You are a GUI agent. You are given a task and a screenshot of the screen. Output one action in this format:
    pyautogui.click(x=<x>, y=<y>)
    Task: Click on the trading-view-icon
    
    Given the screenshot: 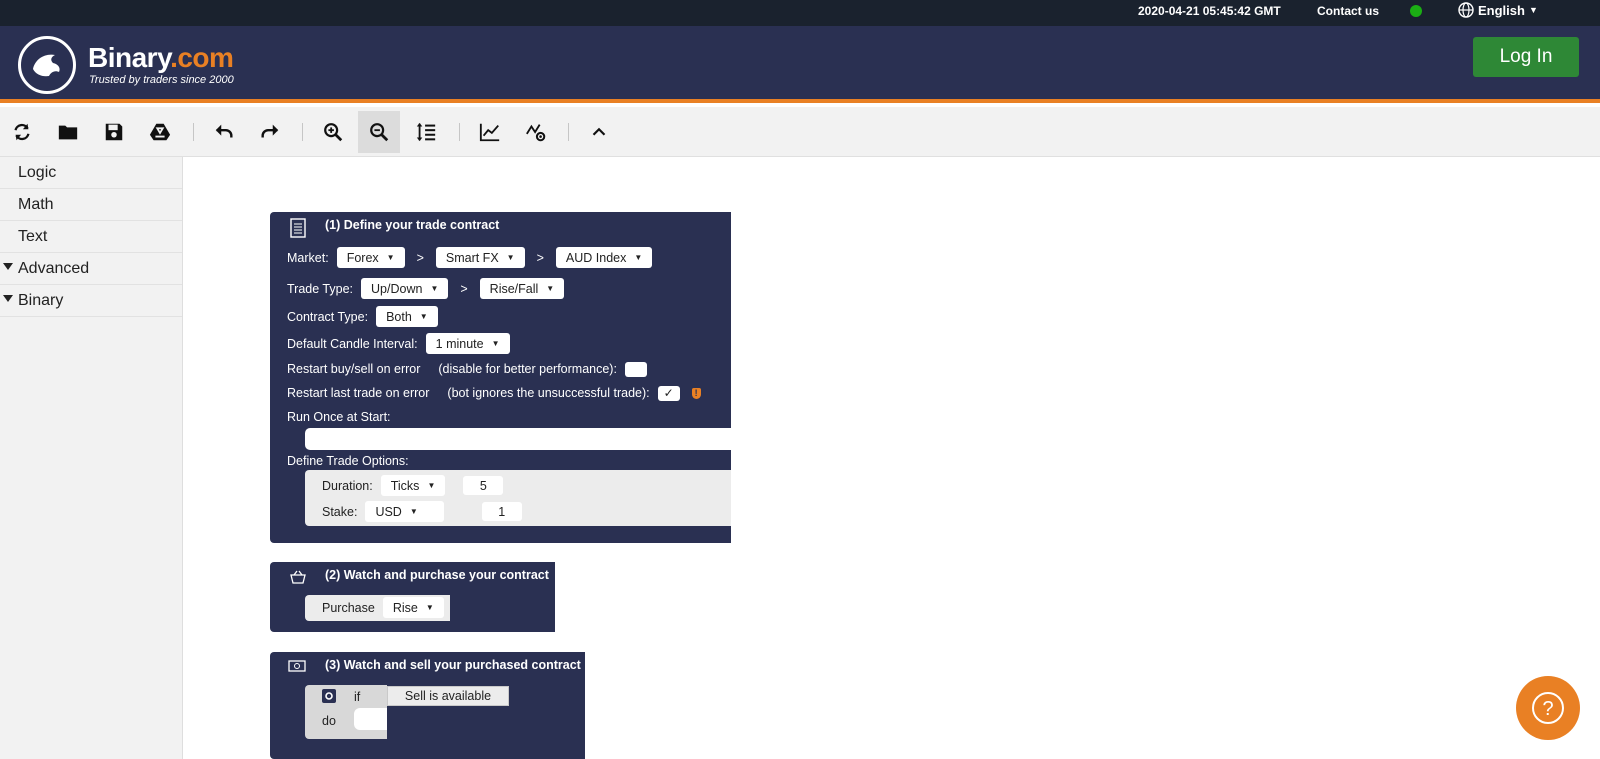 What is the action you would take?
    pyautogui.click(x=536, y=133)
    